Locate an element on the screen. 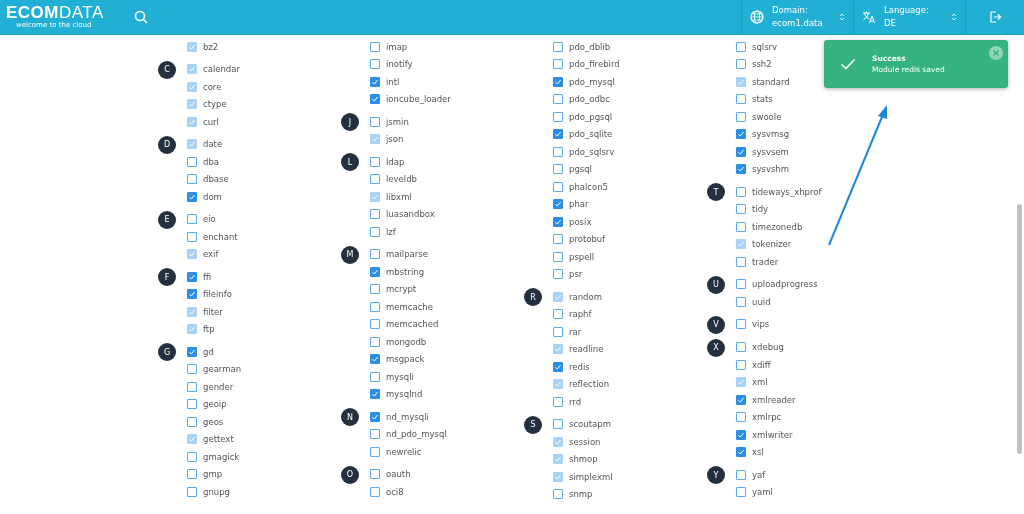 This screenshot has height=514, width=1024. module-label: mysqli is located at coordinates (400, 376).